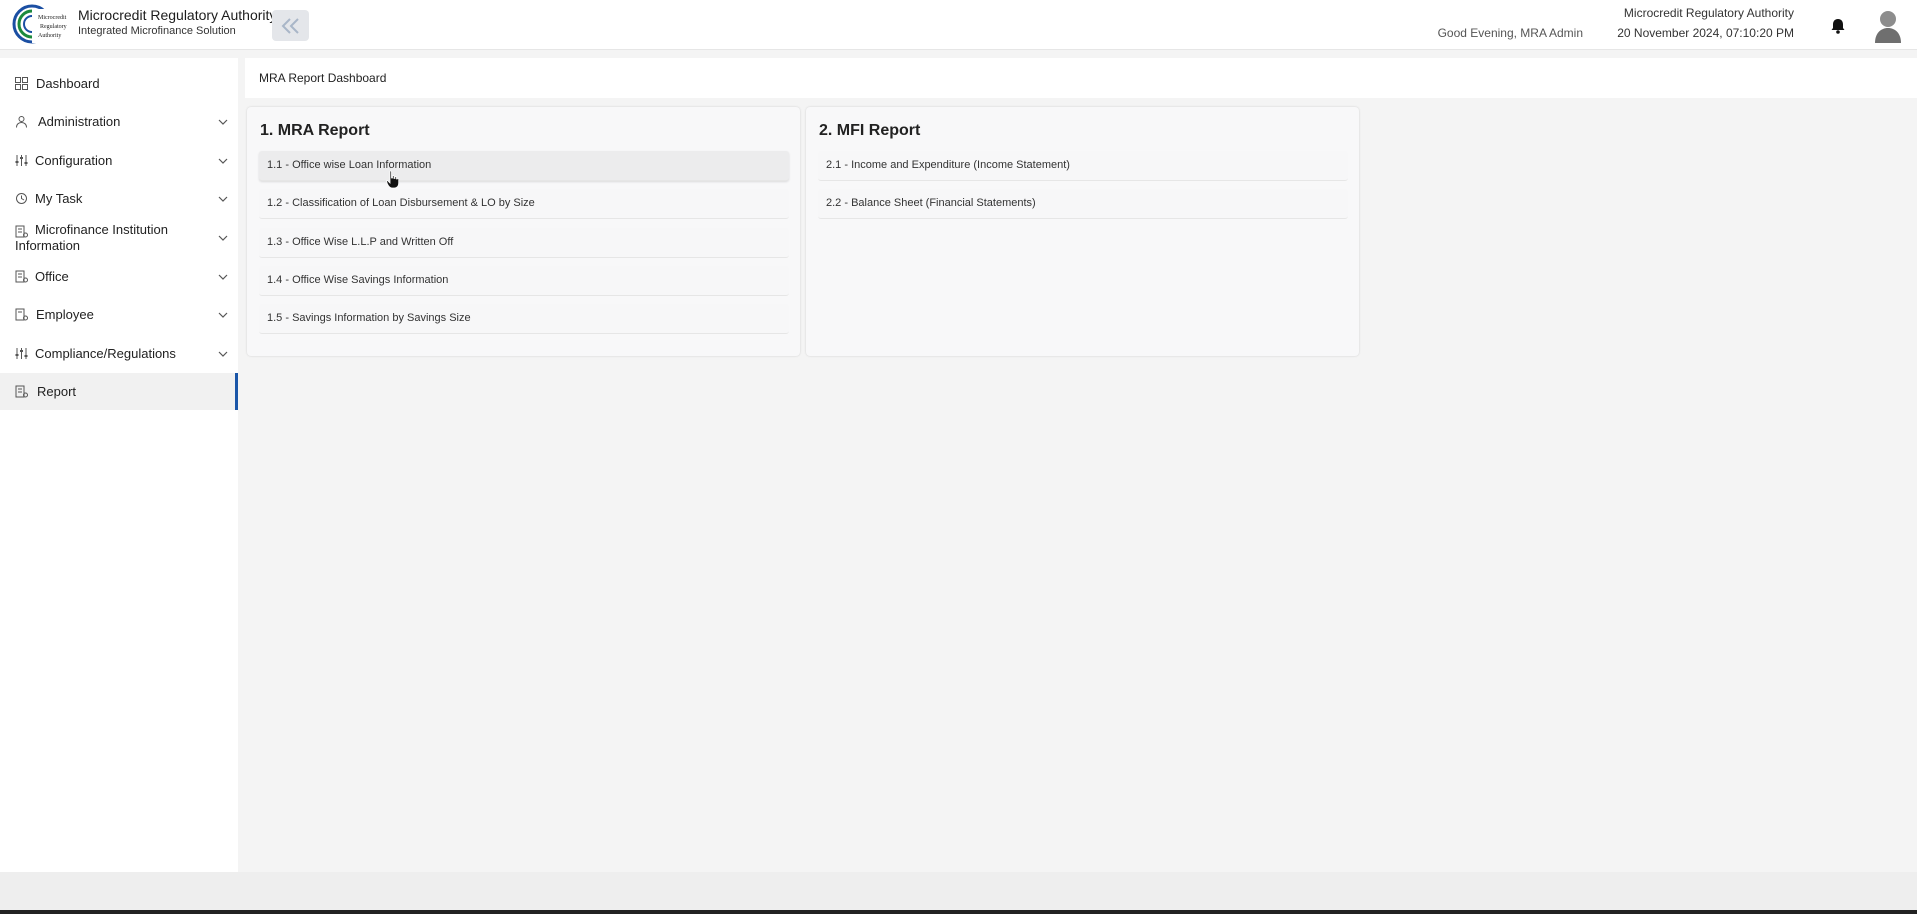 The width and height of the screenshot is (1917, 914). I want to click on task-icon, so click(21, 198).